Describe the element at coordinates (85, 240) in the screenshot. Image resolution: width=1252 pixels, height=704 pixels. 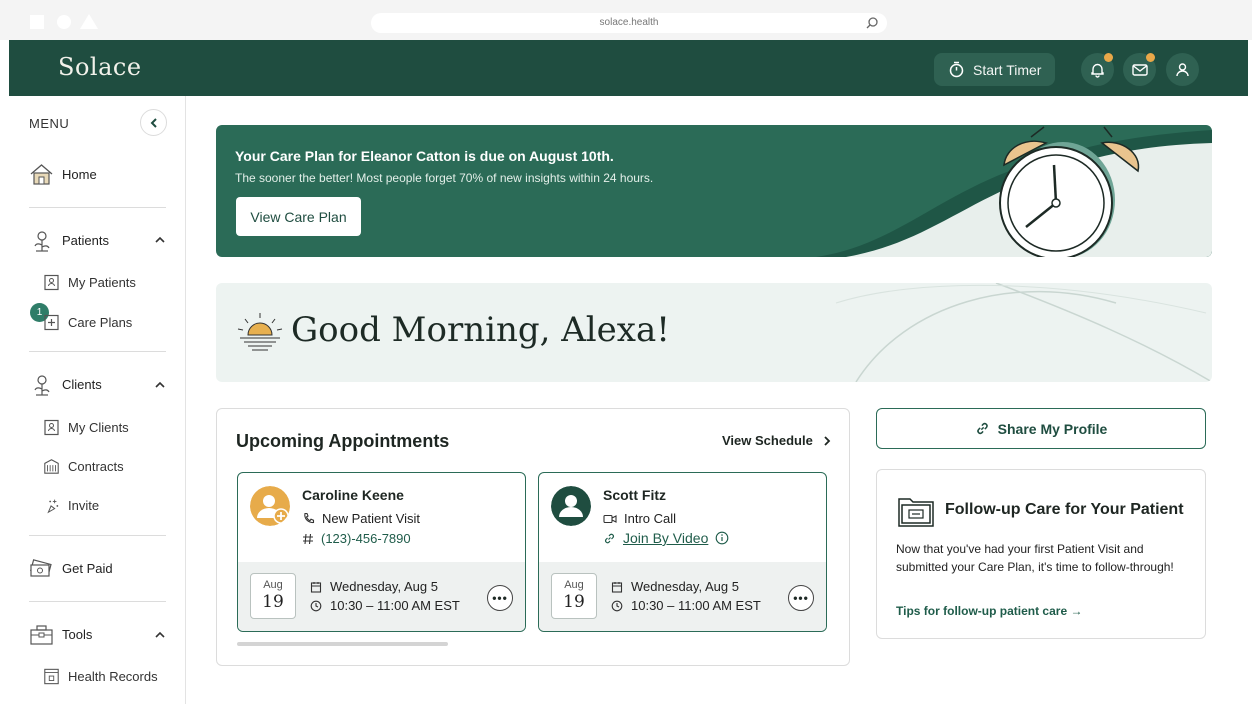
I see `sidebar-item-label: Patients` at that location.